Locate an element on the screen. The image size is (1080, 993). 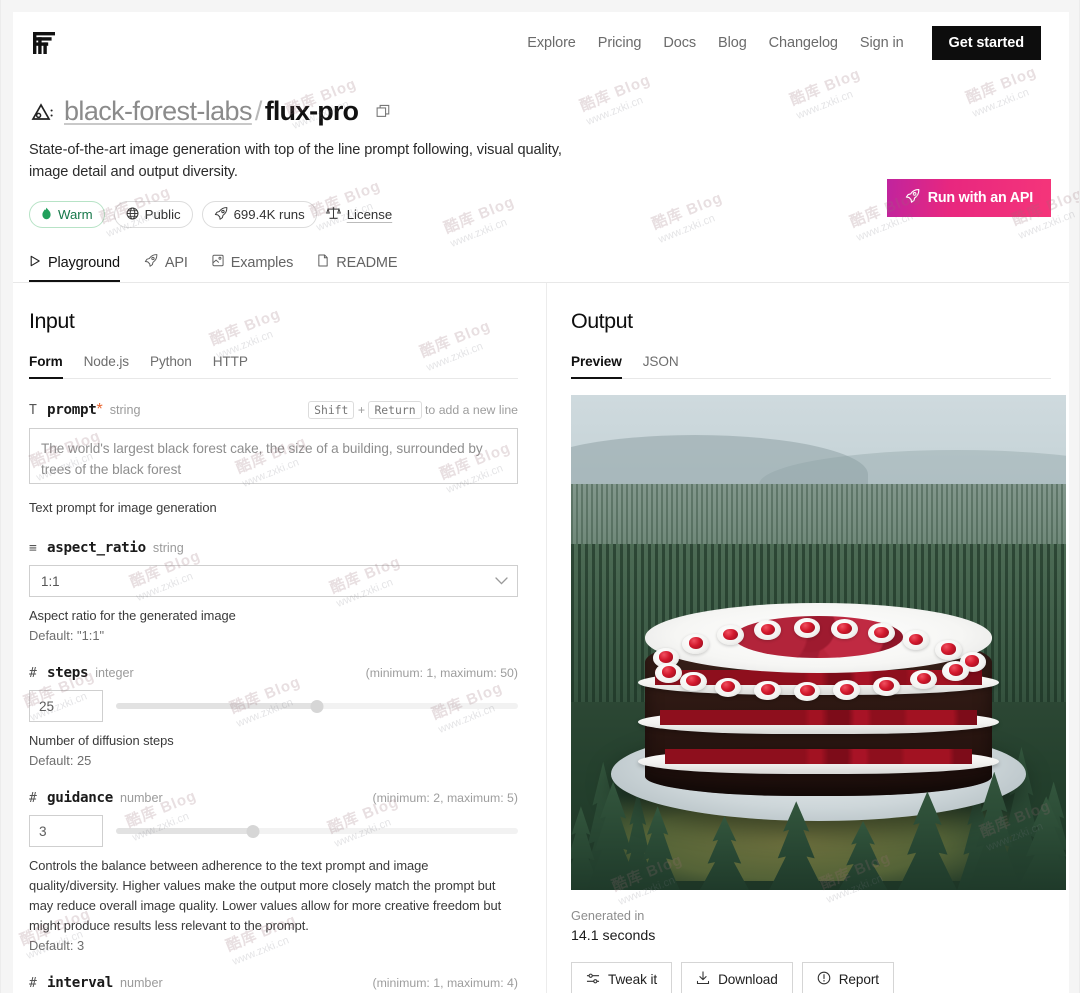
play-icon is located at coordinates (35, 263).